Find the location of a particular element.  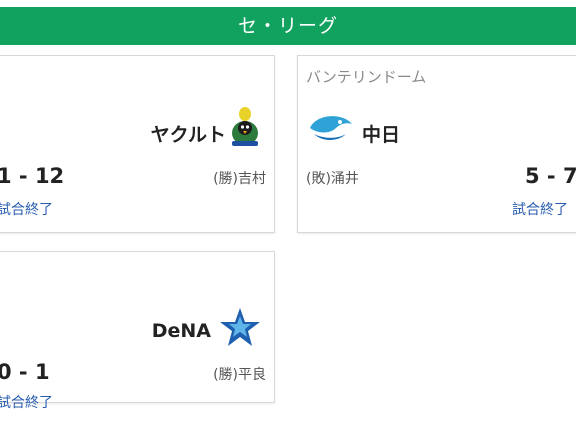

venue-name: バンテリンドーム is located at coordinates (366, 77).